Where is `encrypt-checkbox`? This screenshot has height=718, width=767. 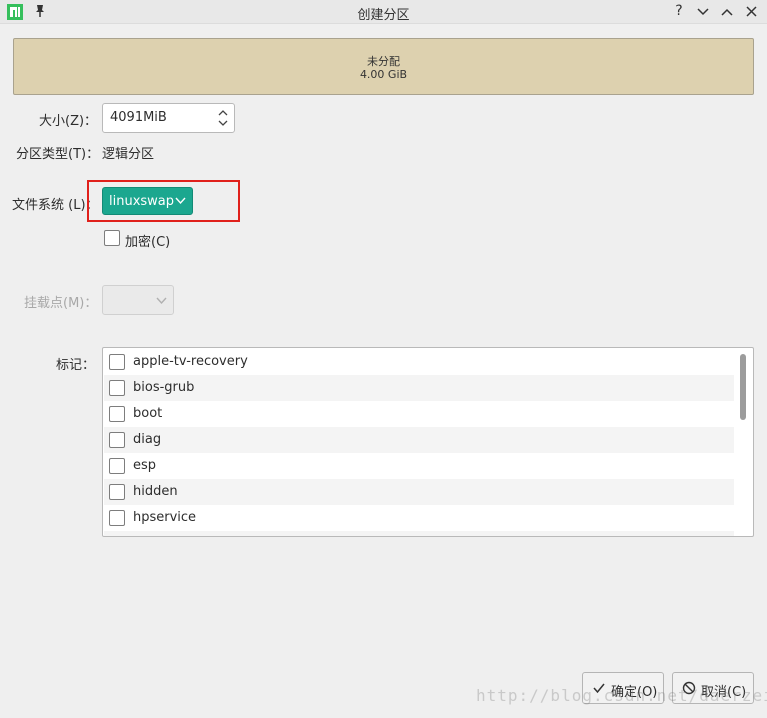
encrypt-checkbox is located at coordinates (112, 238).